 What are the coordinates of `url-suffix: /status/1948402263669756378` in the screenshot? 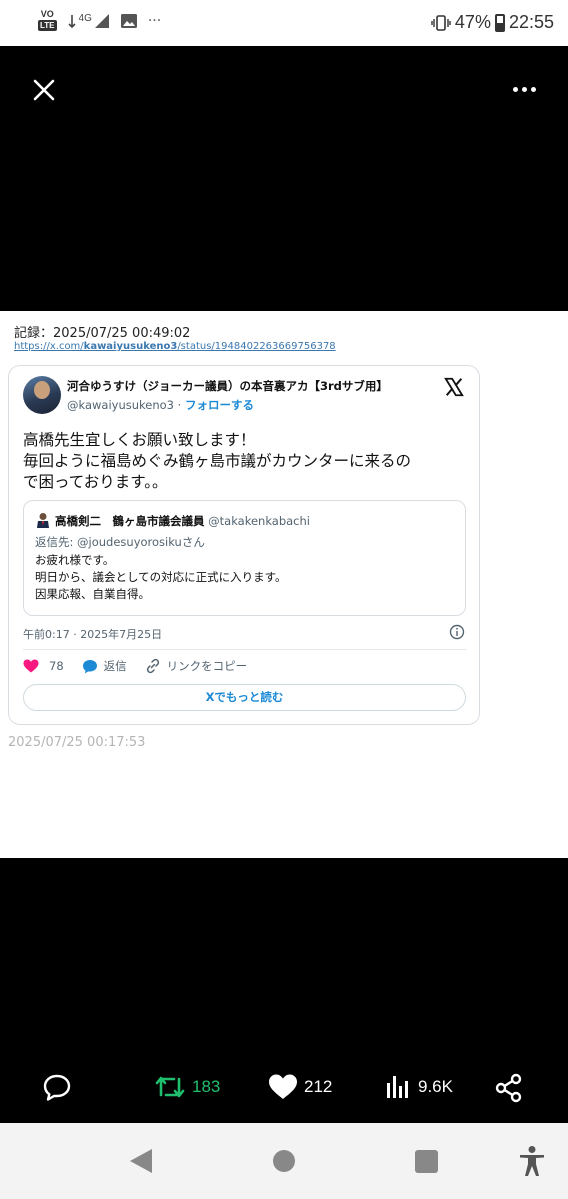 It's located at (256, 346).